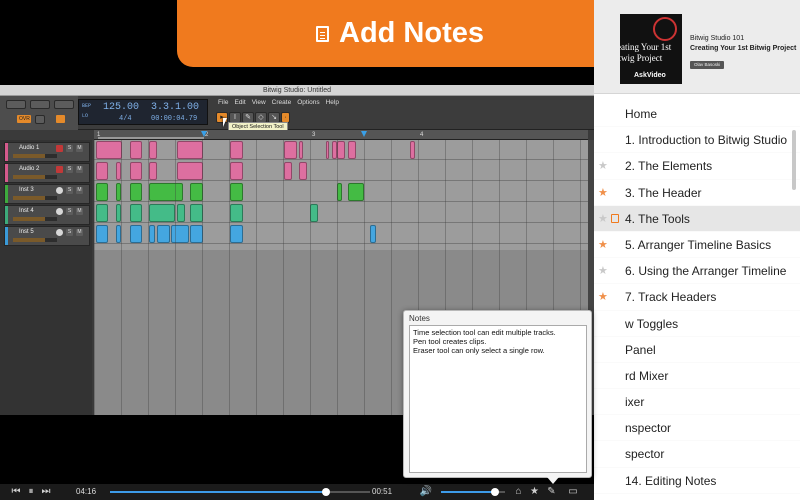 The width and height of the screenshot is (800, 500). What do you see at coordinates (697, 297) in the screenshot?
I see `lesson-item: ★ 7. Track Headers` at bounding box center [697, 297].